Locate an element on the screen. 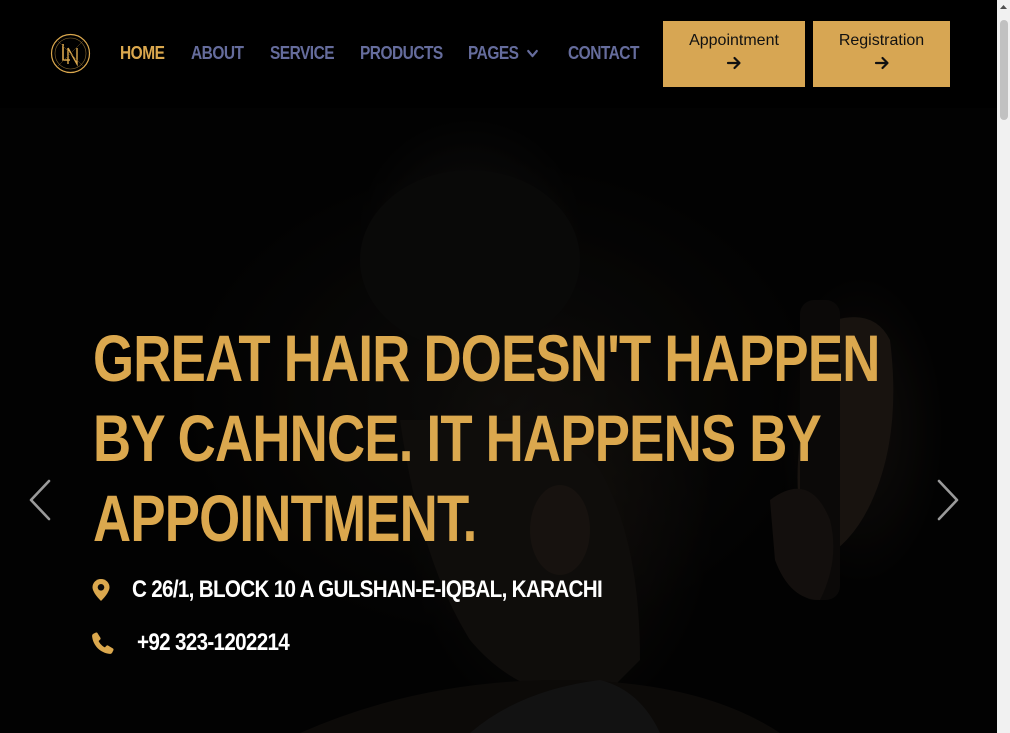  nav-pages-label: PAGES is located at coordinates (493, 52).